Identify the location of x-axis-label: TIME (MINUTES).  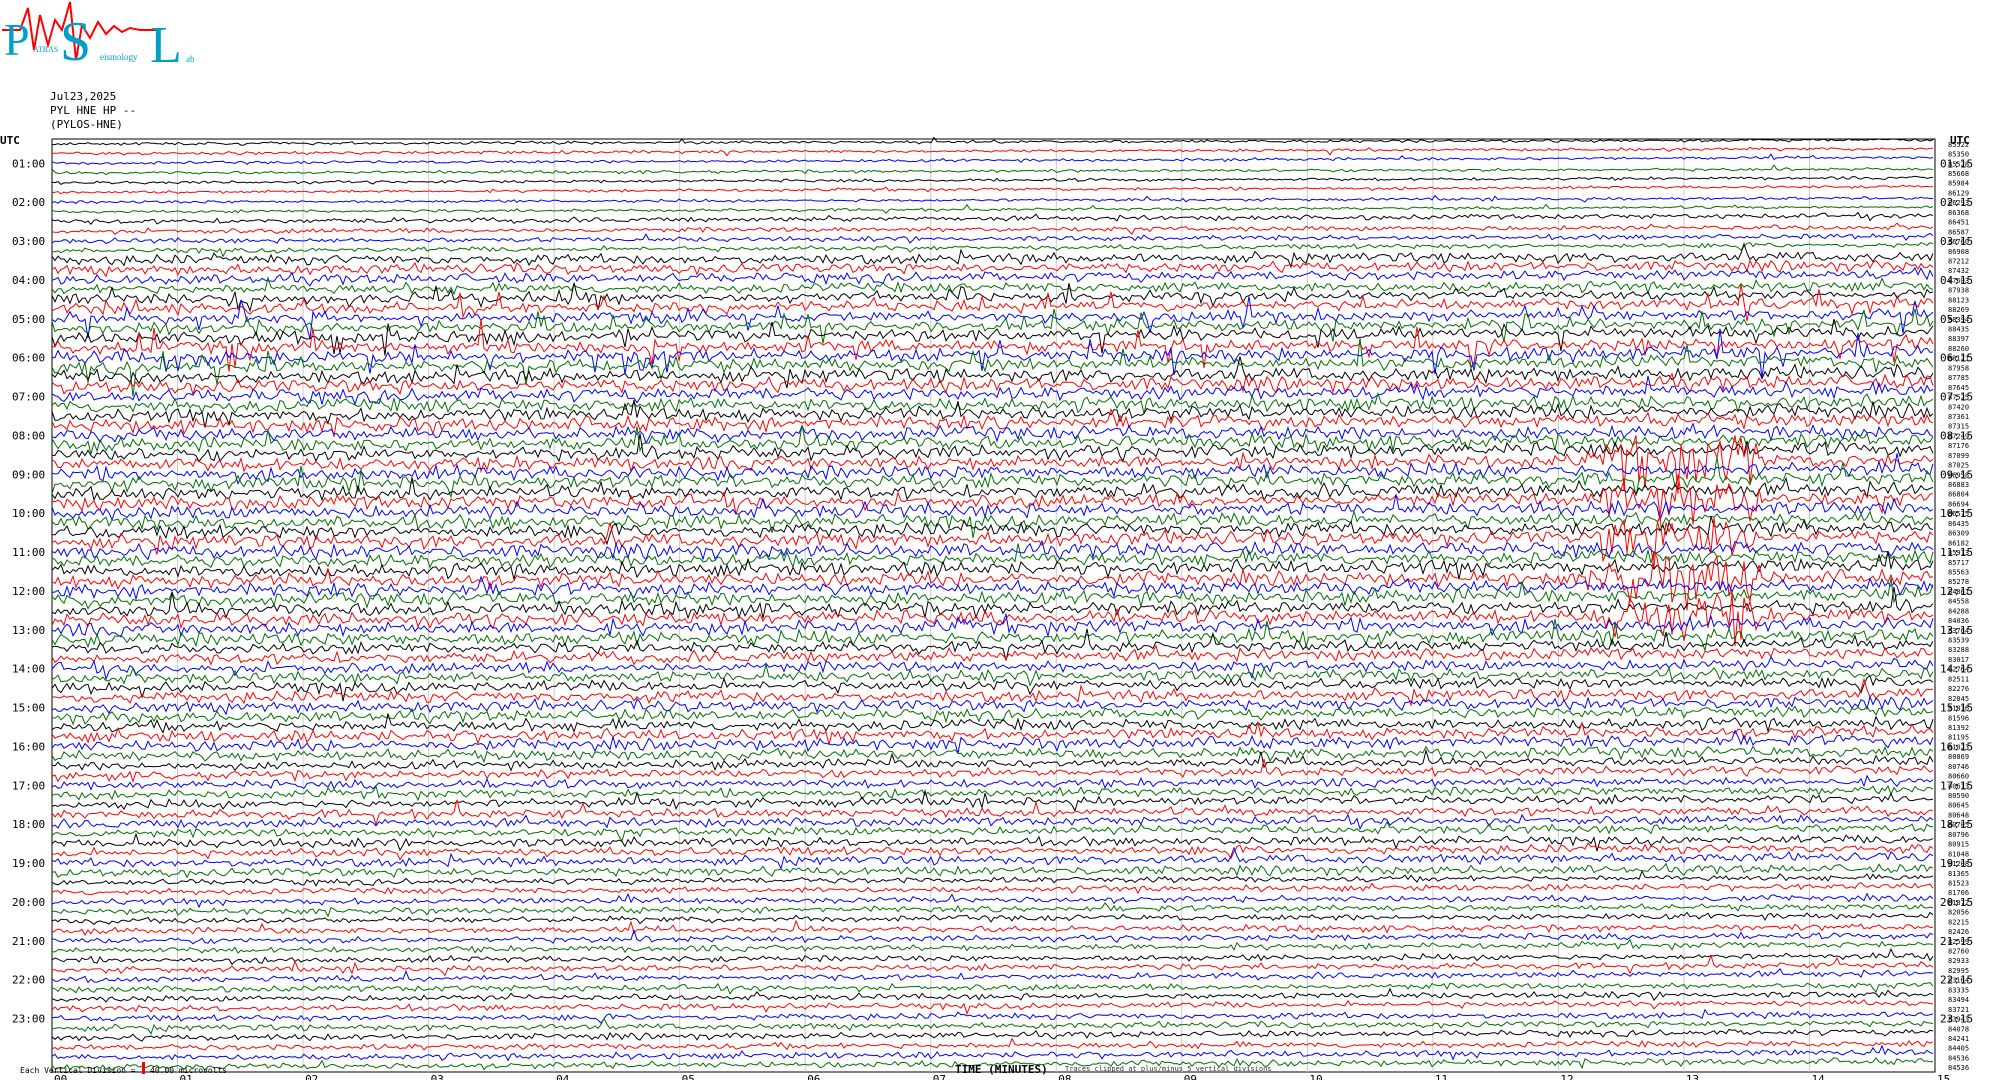
(1001, 1069).